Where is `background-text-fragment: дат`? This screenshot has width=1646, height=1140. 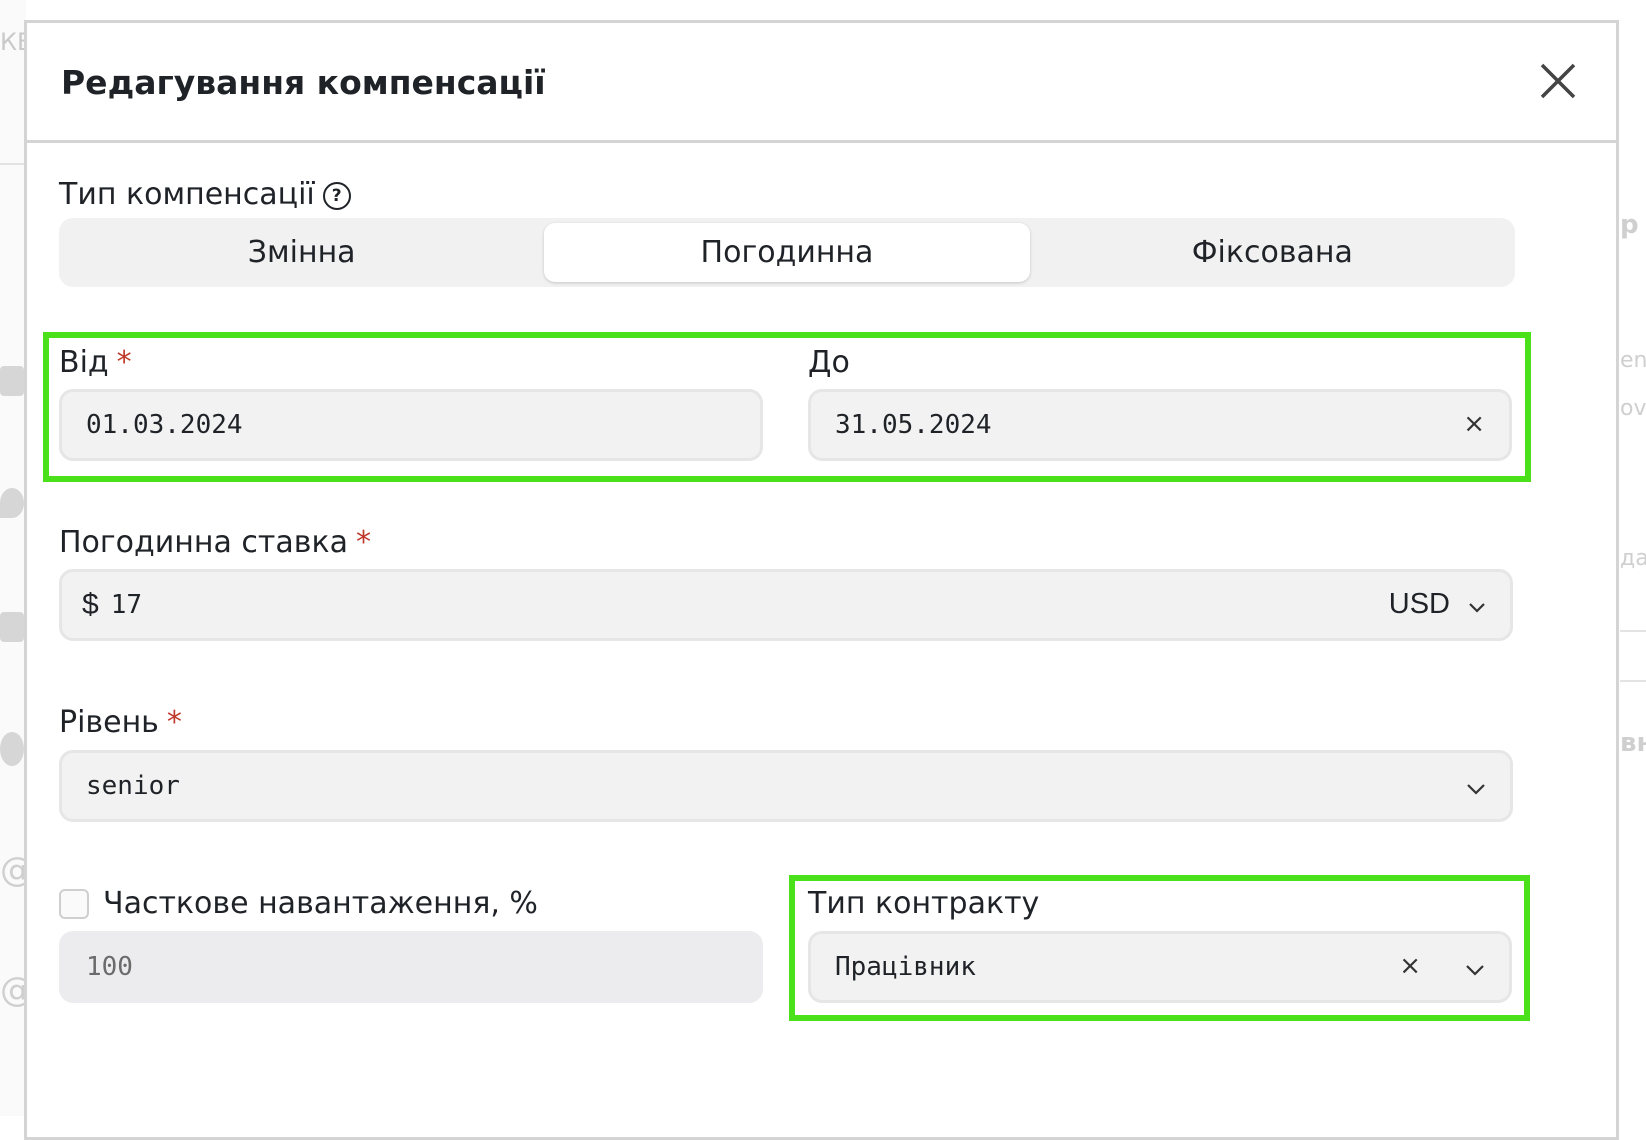
background-text-fragment: дат is located at coordinates (1633, 558).